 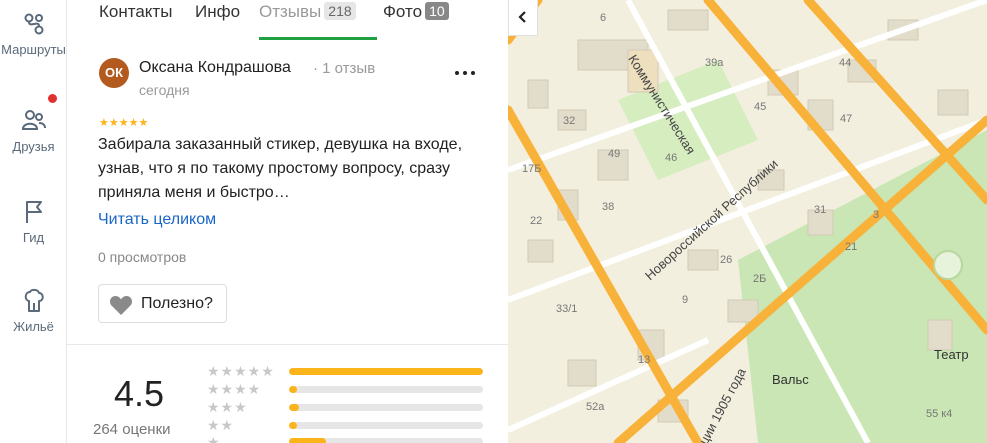 What do you see at coordinates (644, 360) in the screenshot?
I see `house-number: 13` at bounding box center [644, 360].